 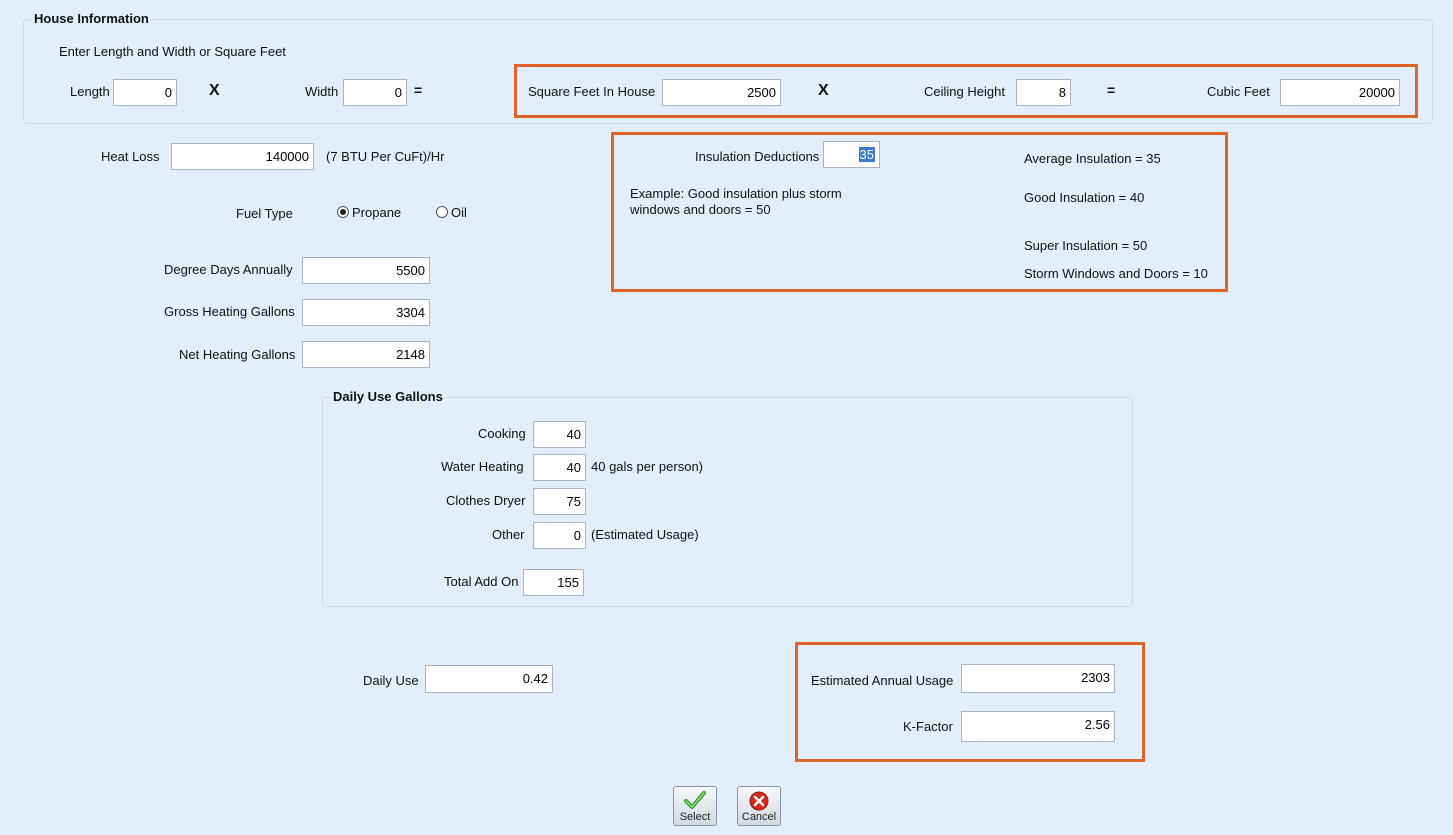 I want to click on super-insulation-text: Super Insulation = 50, so click(x=1086, y=245).